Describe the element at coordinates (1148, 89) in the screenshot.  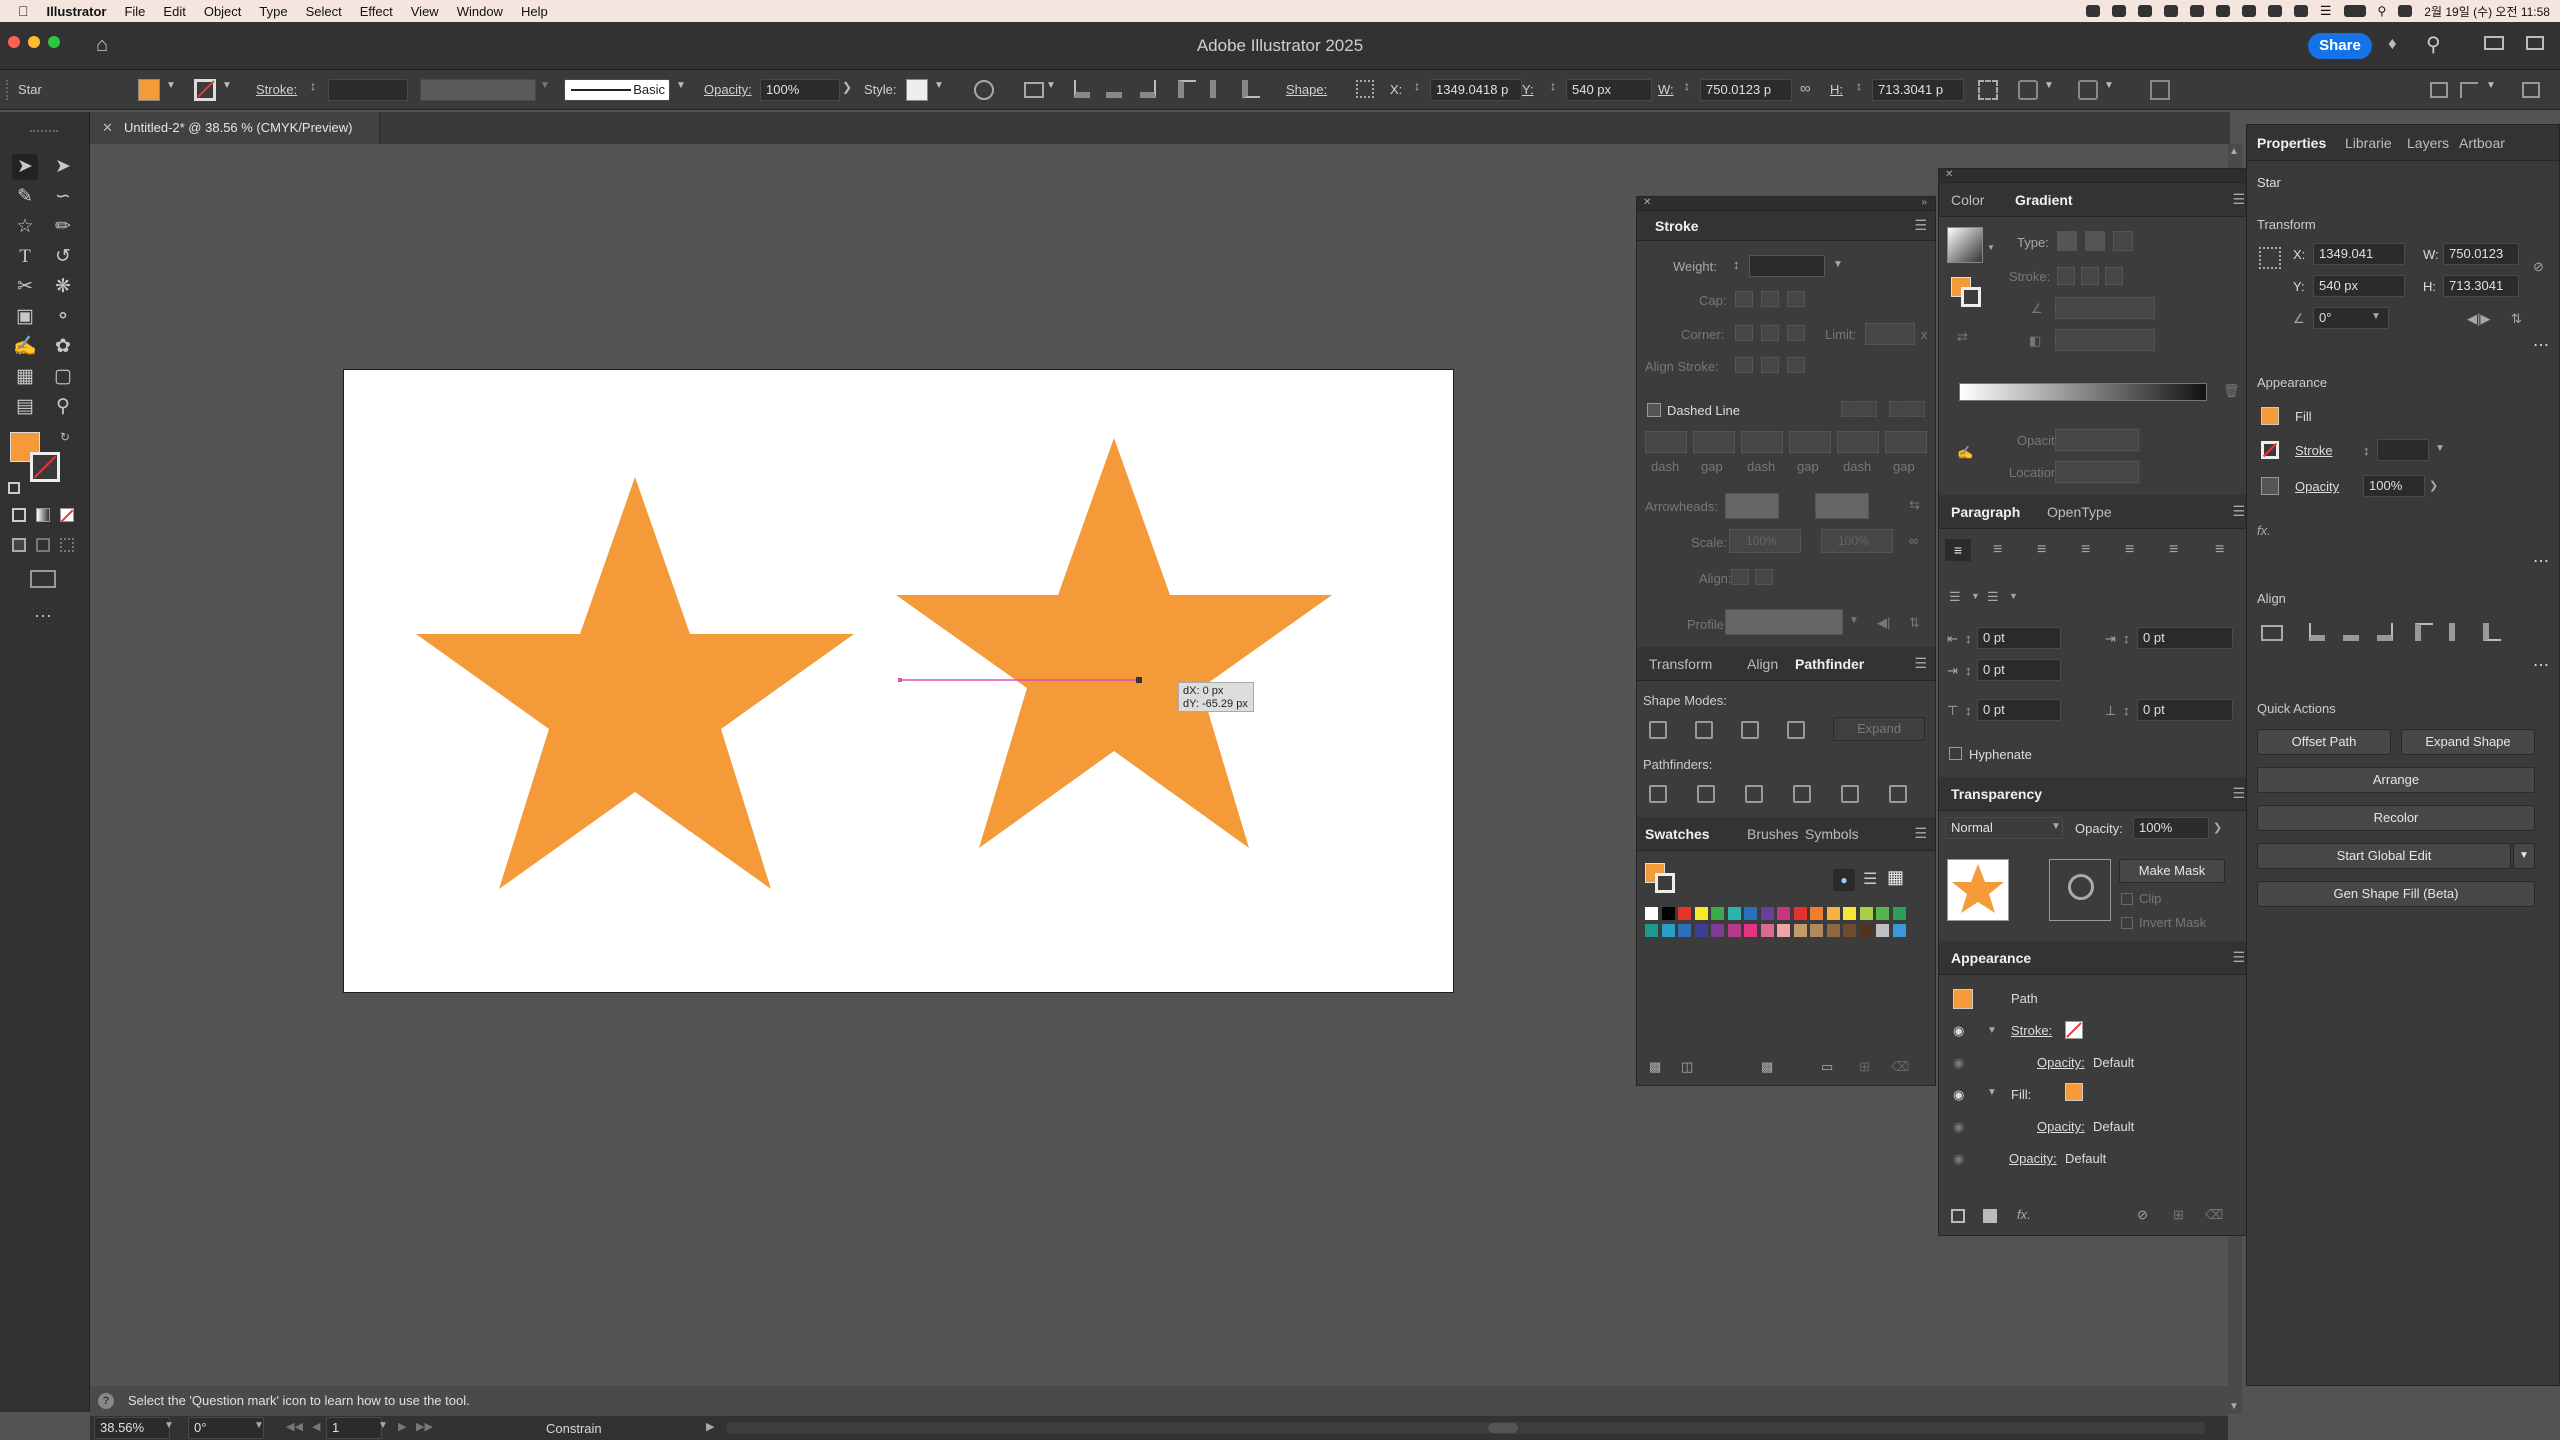
I see `align-right-icon` at that location.